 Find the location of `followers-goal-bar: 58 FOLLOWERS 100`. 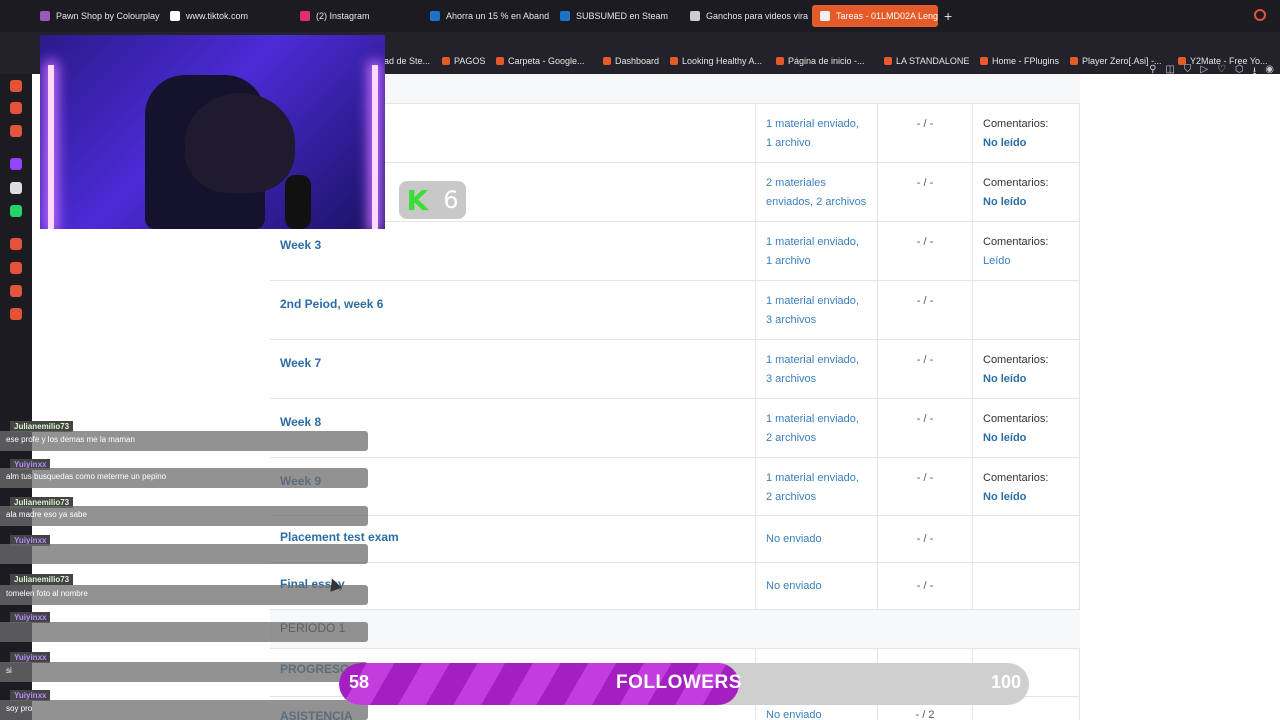

followers-goal-bar: 58 FOLLOWERS 100 is located at coordinates (684, 684).